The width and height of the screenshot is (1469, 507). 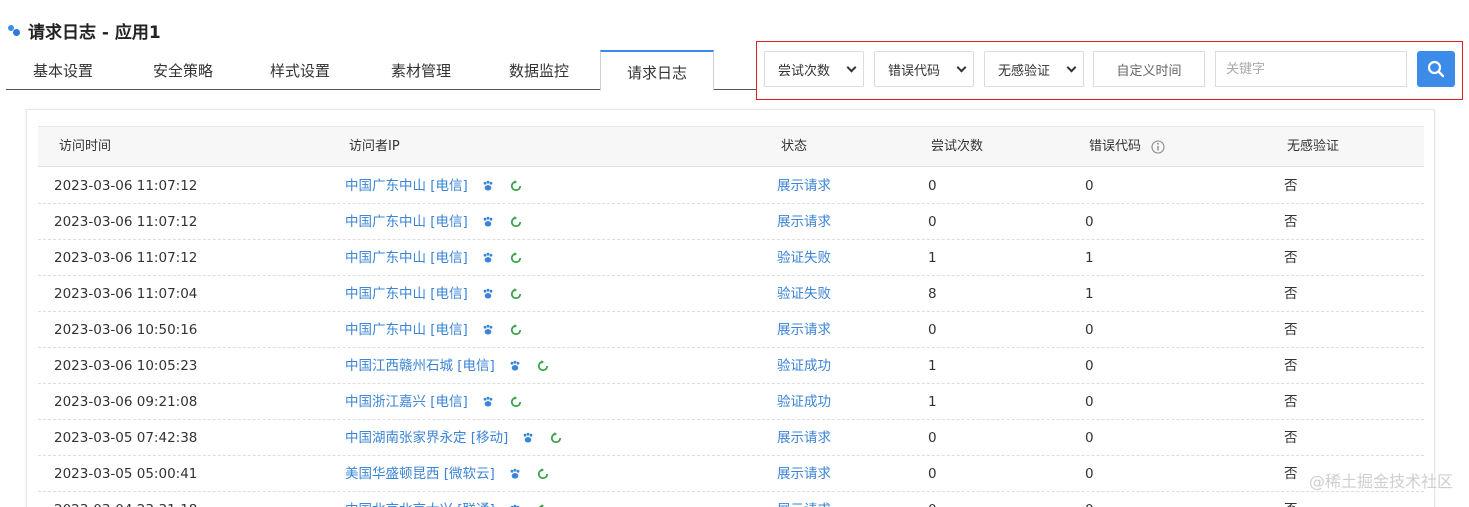 What do you see at coordinates (804, 71) in the screenshot?
I see `attempts-select-label: 尝试次数` at bounding box center [804, 71].